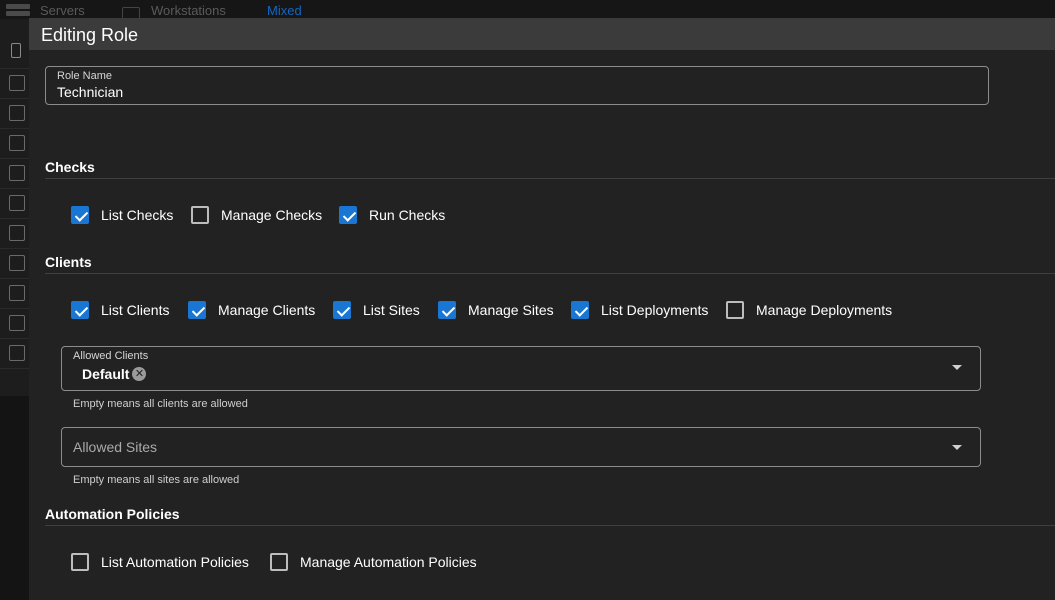  I want to click on checkbox-list-sites: List Sites, so click(376, 310).